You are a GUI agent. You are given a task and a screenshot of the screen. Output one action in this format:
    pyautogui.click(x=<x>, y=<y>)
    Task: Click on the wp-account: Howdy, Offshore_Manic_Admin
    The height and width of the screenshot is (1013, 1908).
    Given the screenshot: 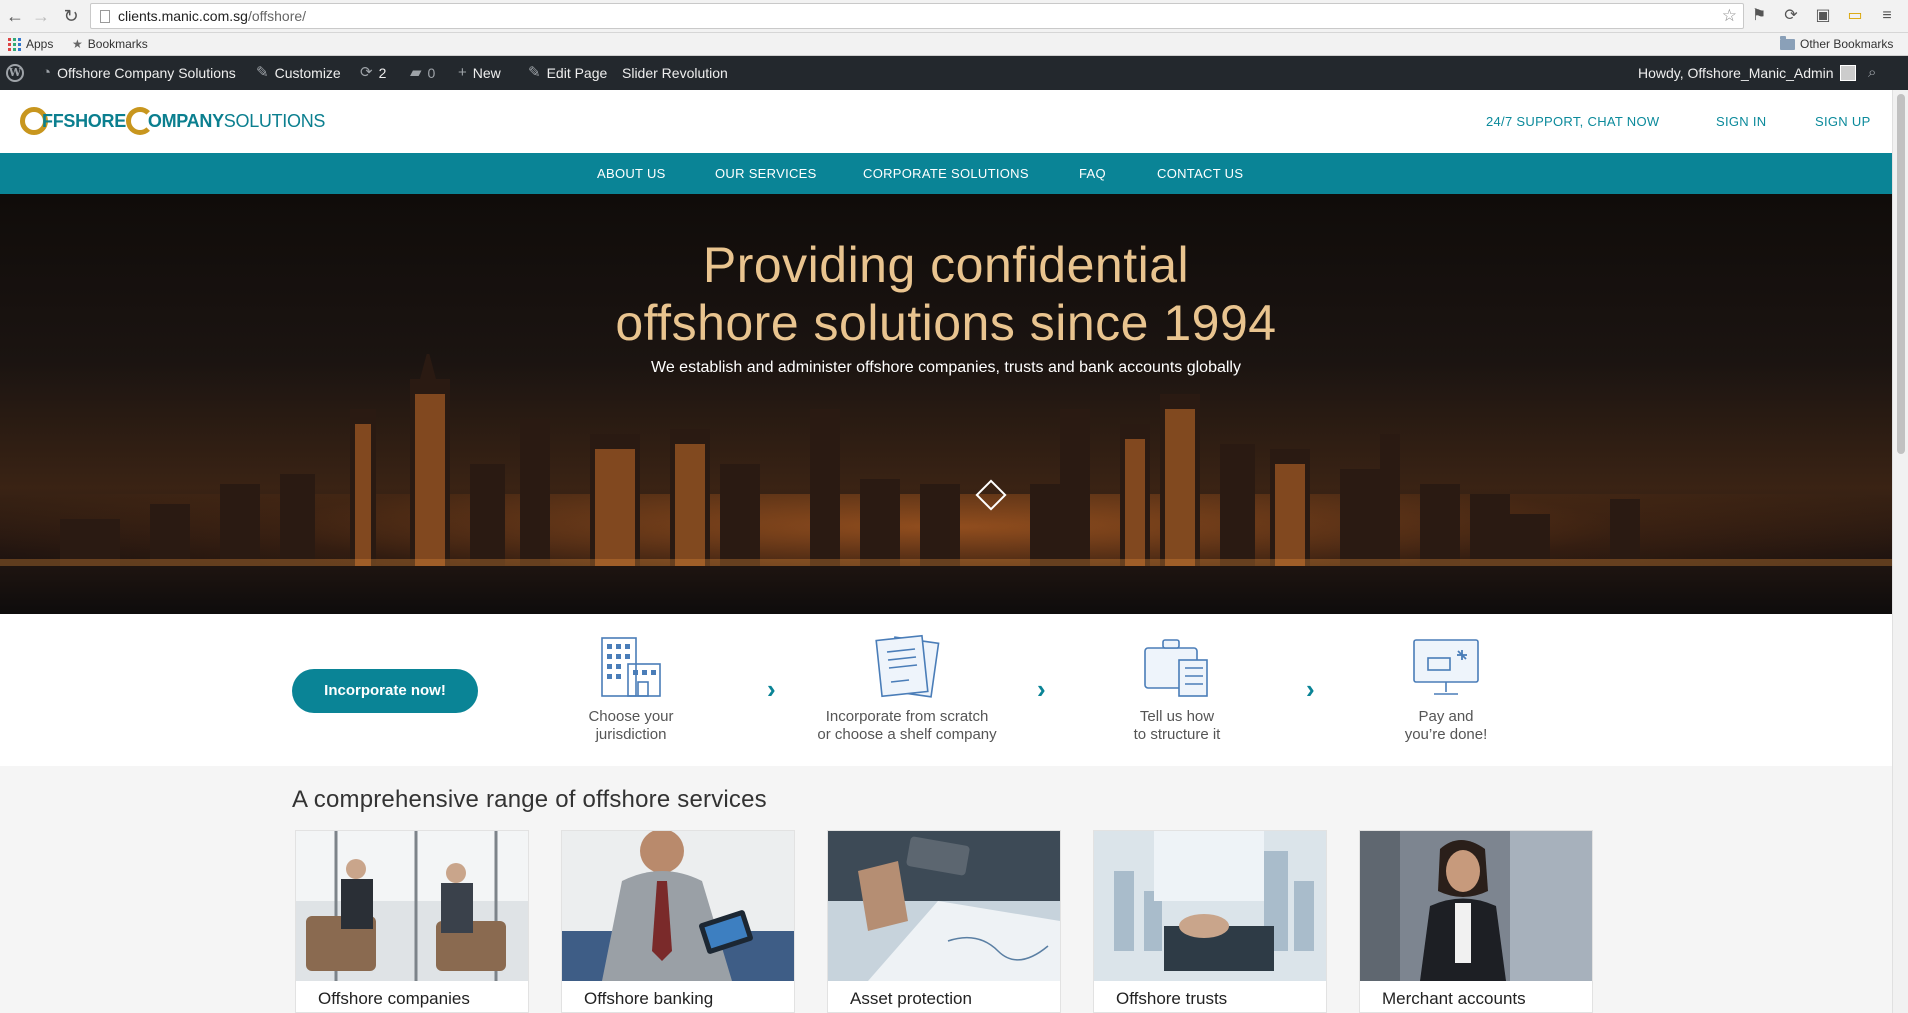 What is the action you would take?
    pyautogui.click(x=1747, y=73)
    